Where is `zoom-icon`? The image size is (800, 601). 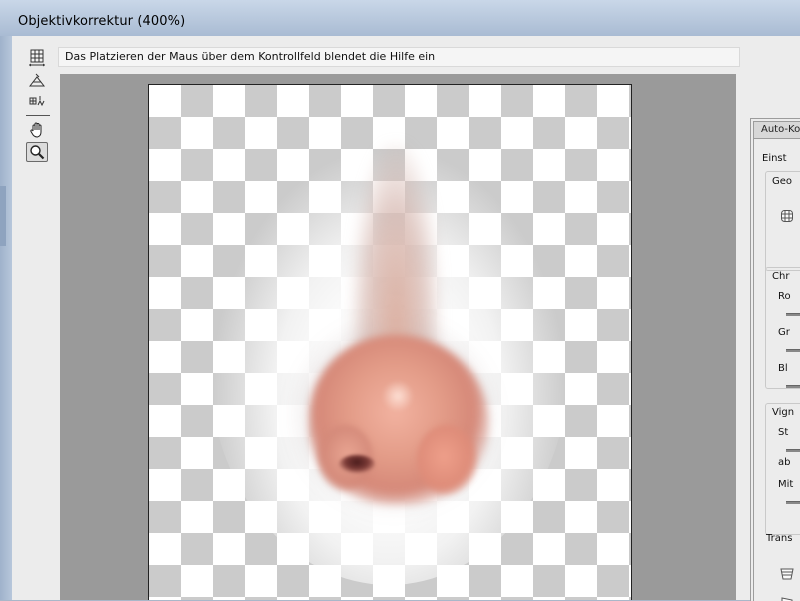 zoom-icon is located at coordinates (37, 152).